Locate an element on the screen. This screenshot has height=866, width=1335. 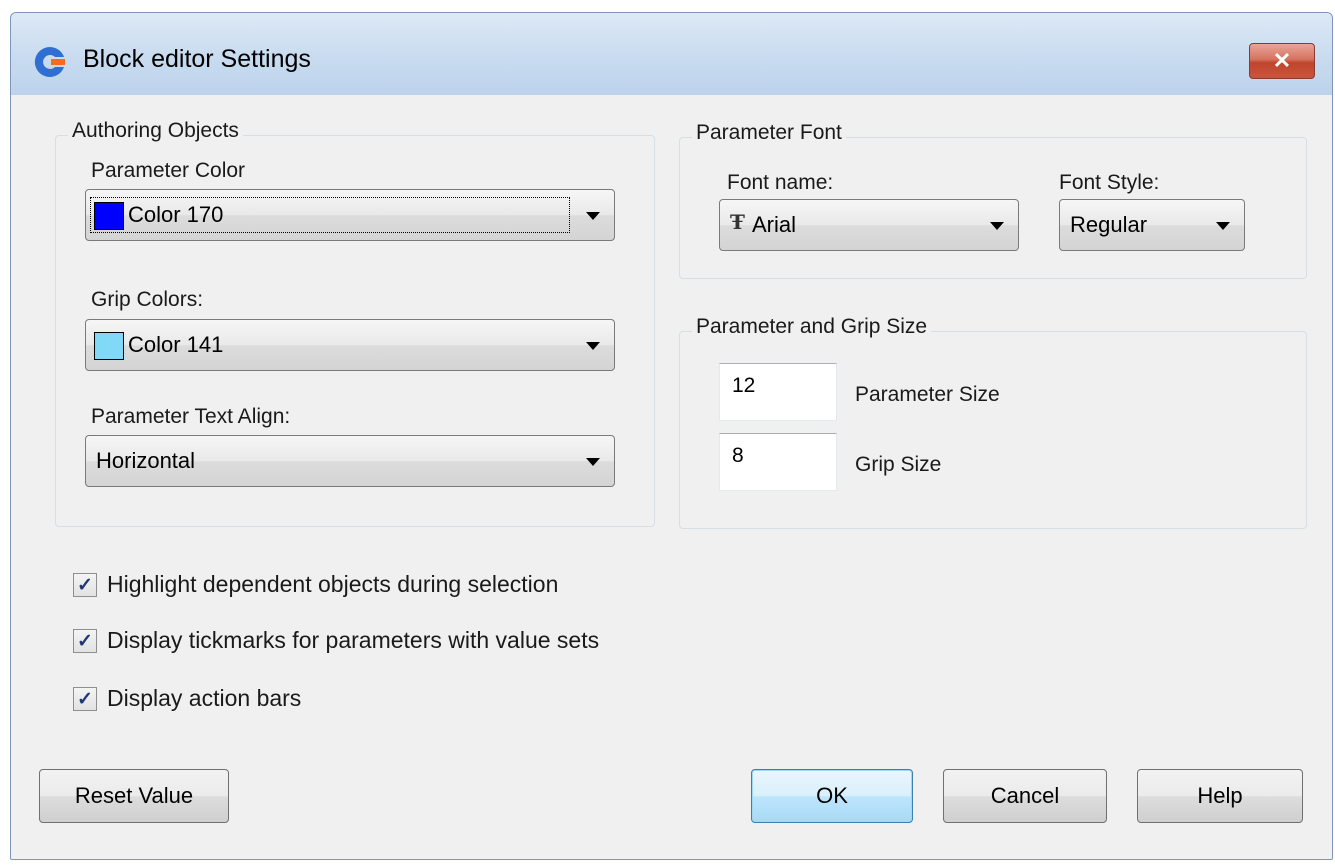
font-name-value: Arial is located at coordinates (774, 224).